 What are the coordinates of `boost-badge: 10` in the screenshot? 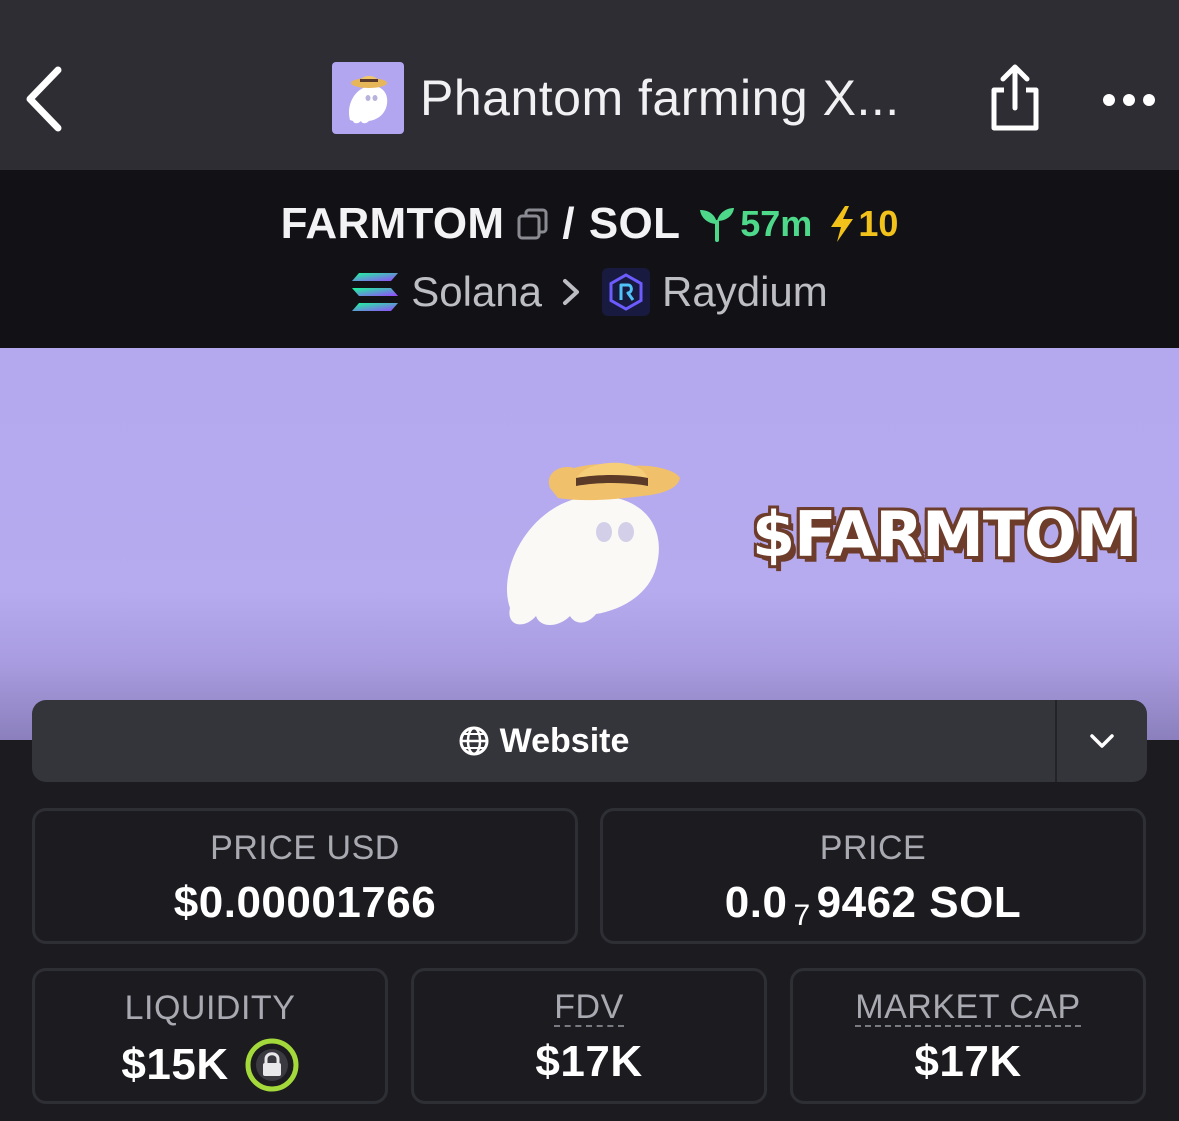 It's located at (863, 224).